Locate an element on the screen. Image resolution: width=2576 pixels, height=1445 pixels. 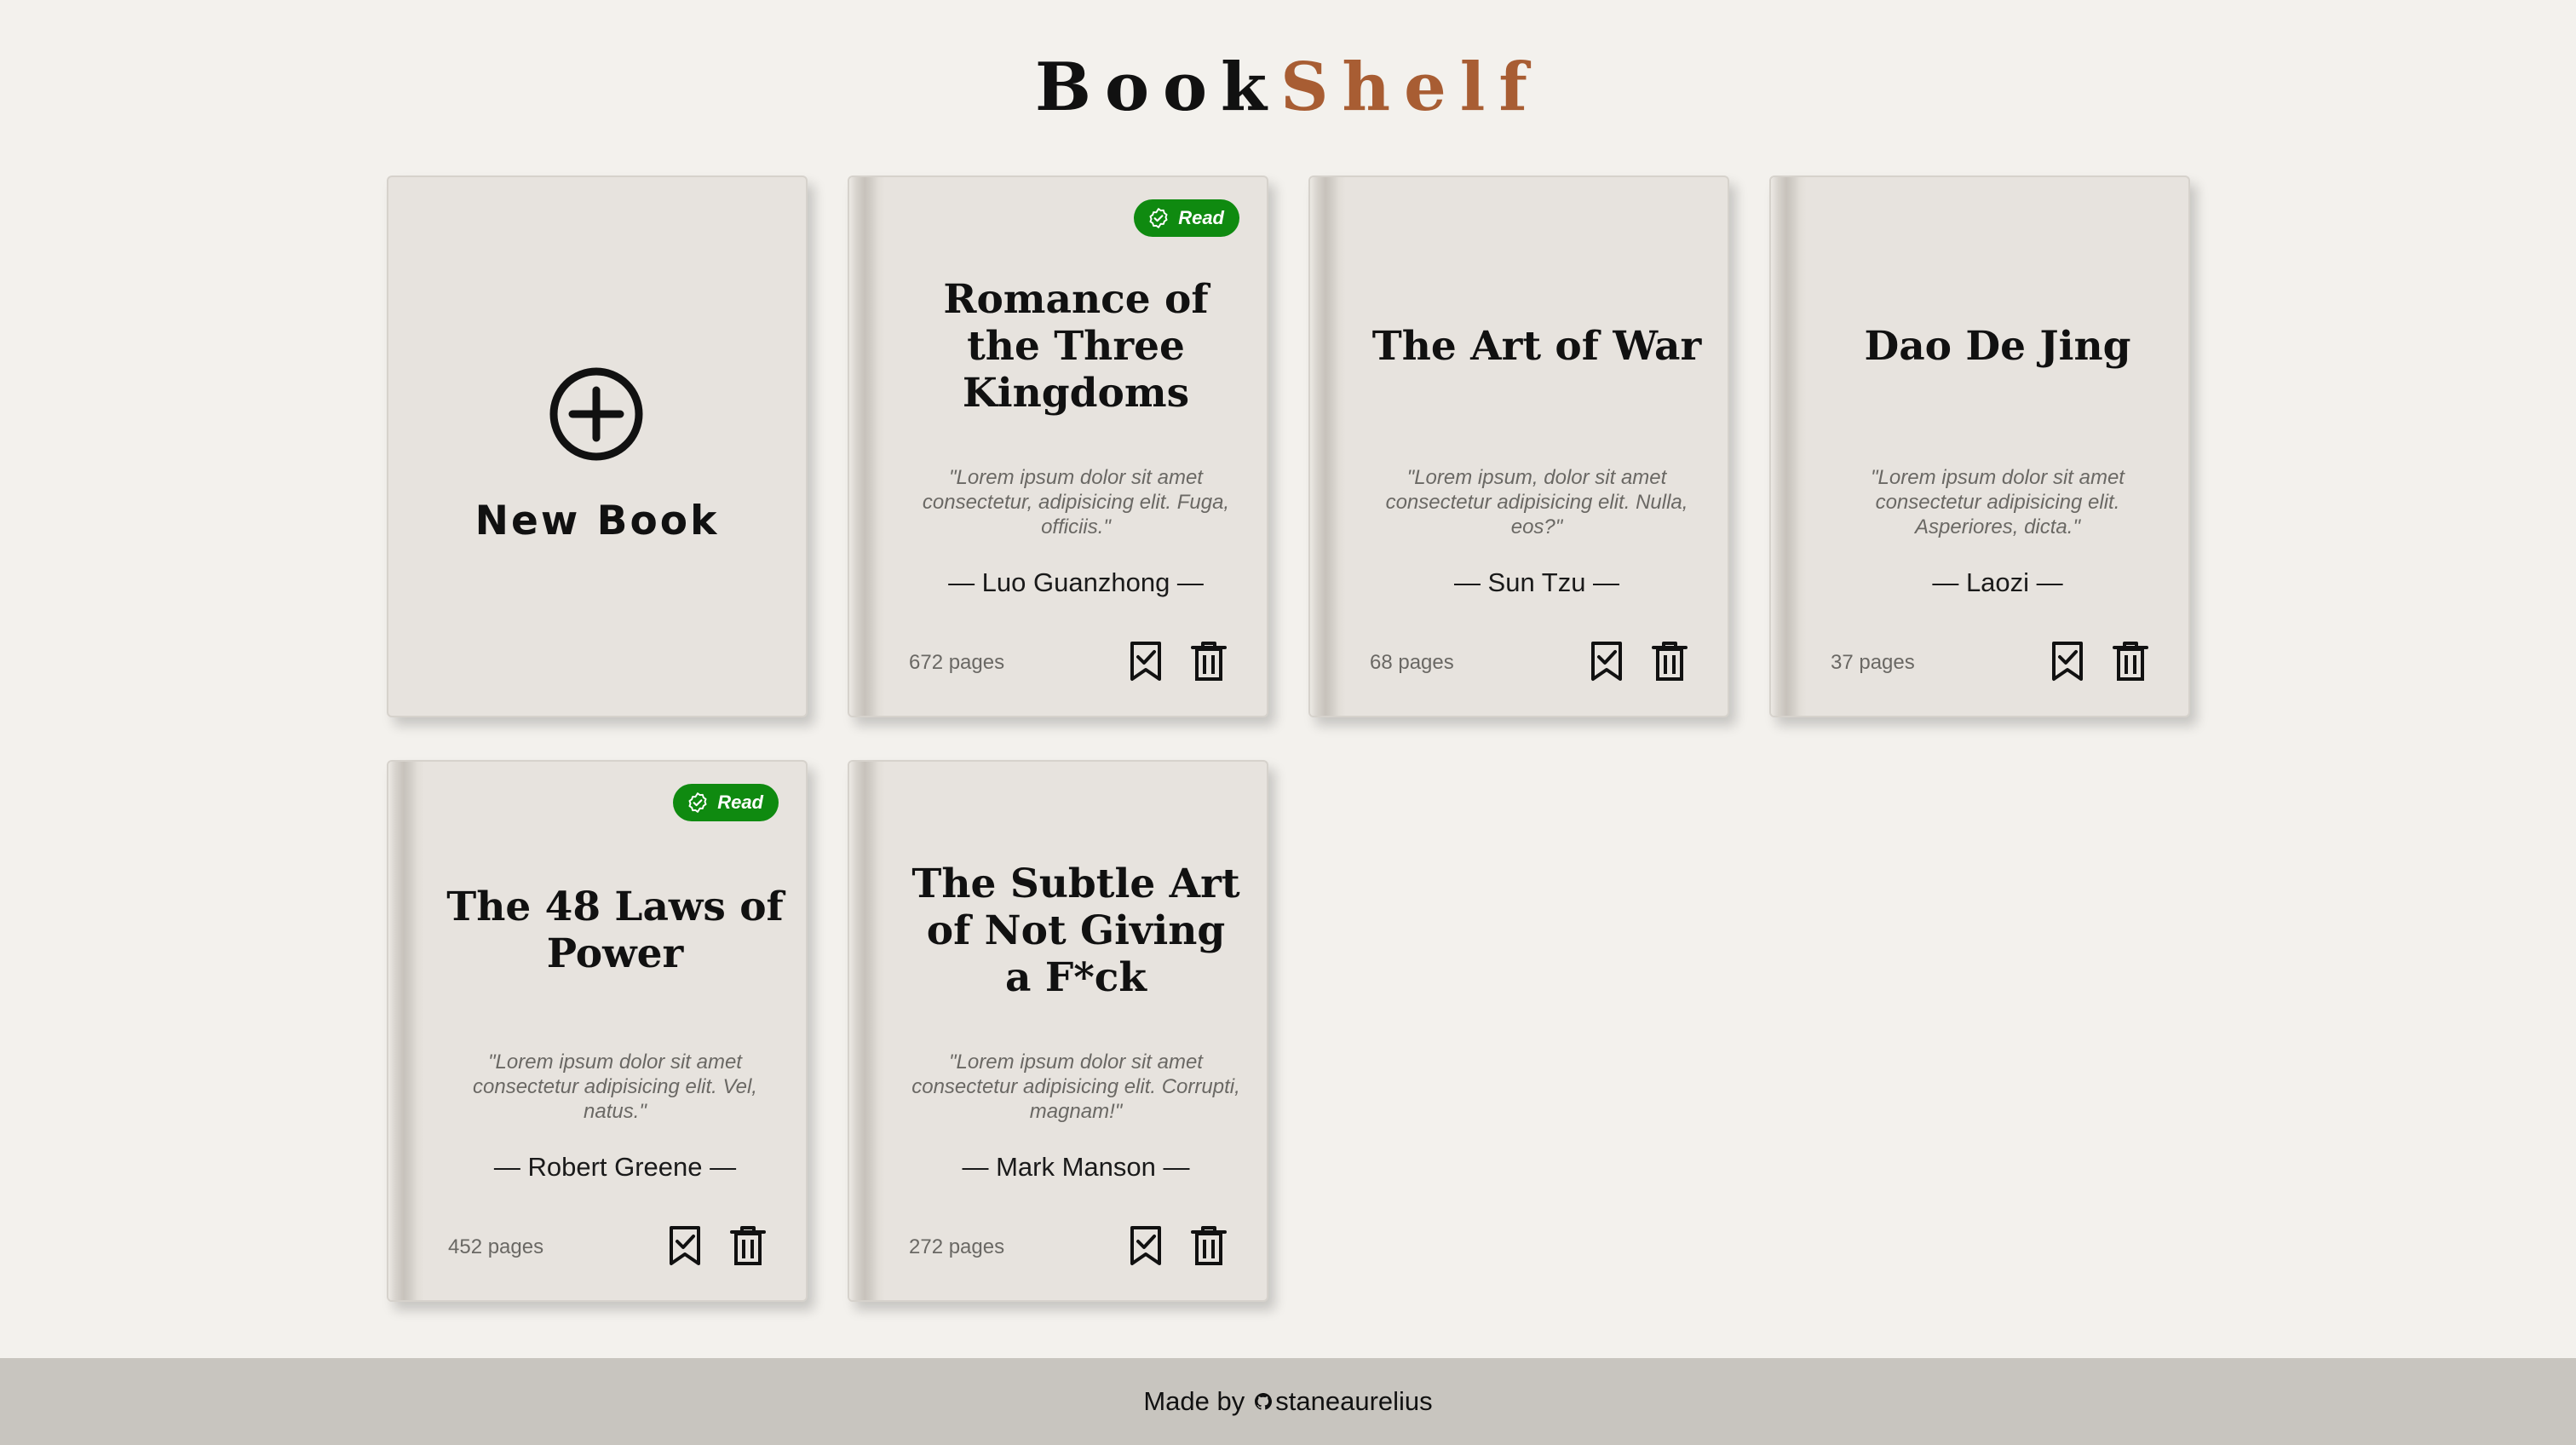
app-title-shelf: Shelf is located at coordinates (1410, 87).